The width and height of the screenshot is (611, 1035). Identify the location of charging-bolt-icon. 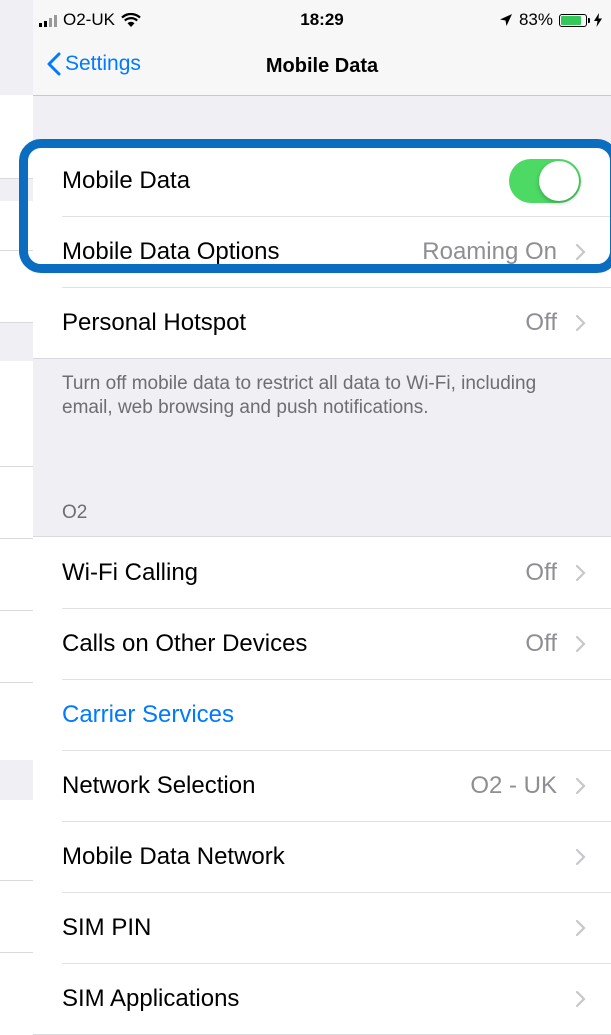
(598, 20).